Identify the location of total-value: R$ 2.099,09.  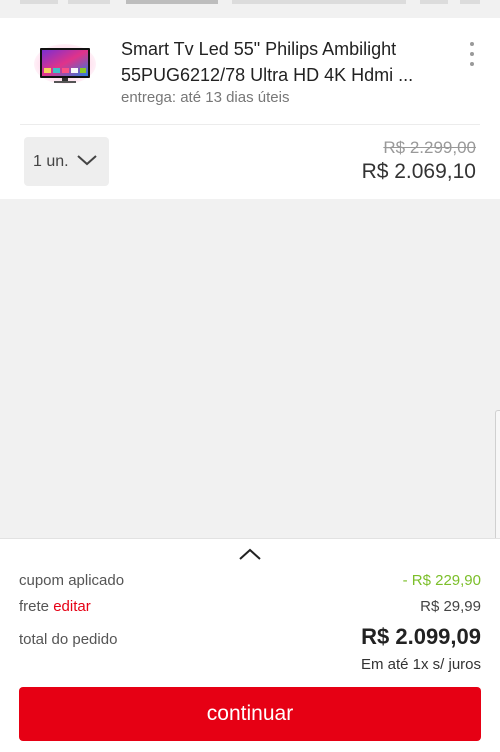
(421, 636).